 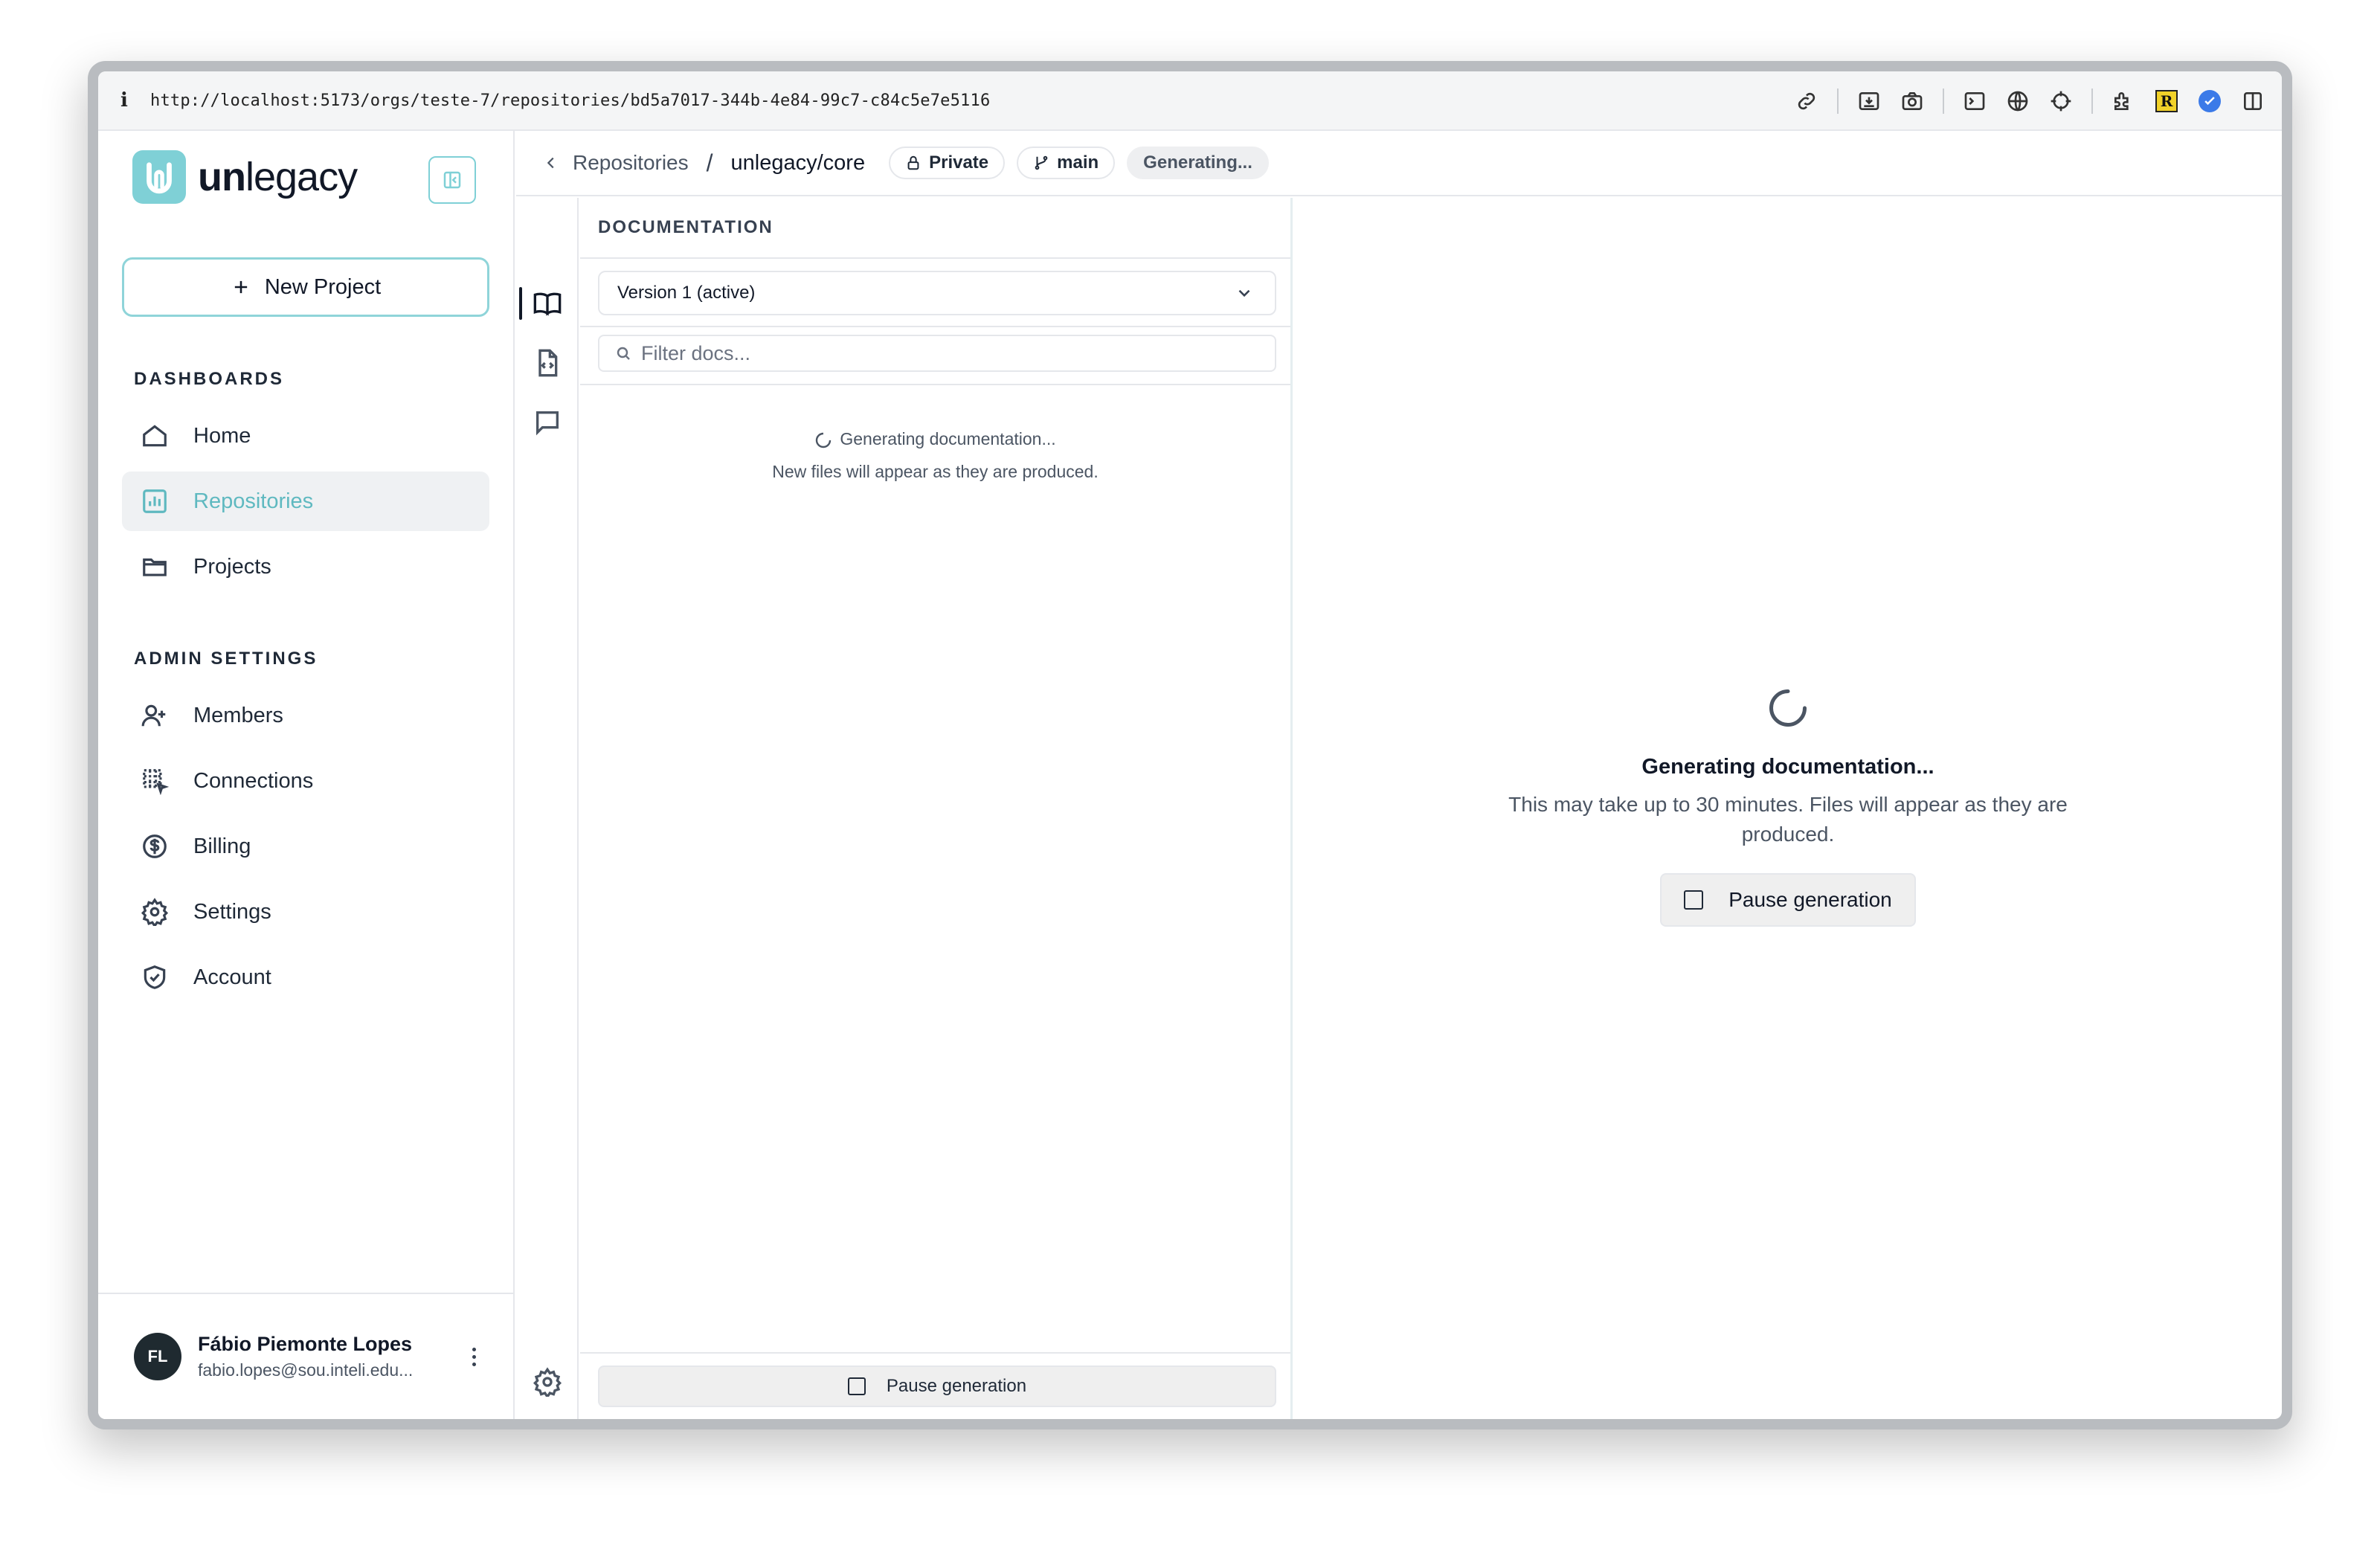 What do you see at coordinates (305, 715) in the screenshot?
I see `sidebar-item-members: Members` at bounding box center [305, 715].